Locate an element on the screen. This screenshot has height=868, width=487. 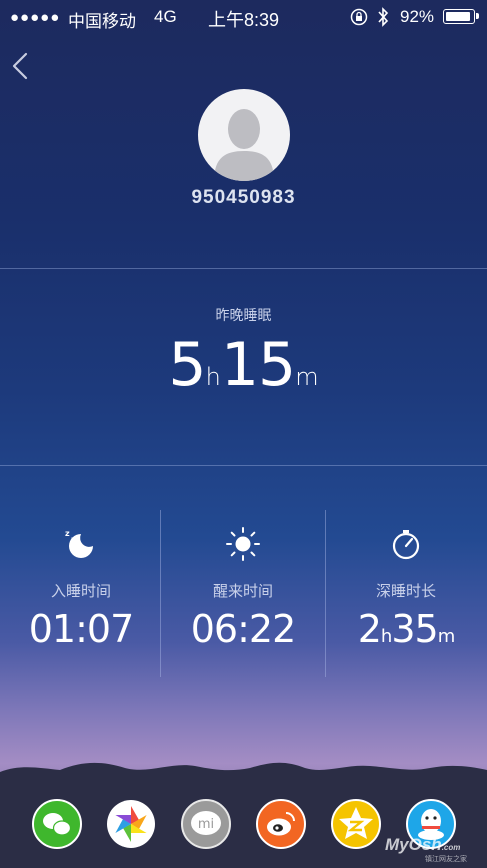
back-chevron-icon is located at coordinates (20, 66).